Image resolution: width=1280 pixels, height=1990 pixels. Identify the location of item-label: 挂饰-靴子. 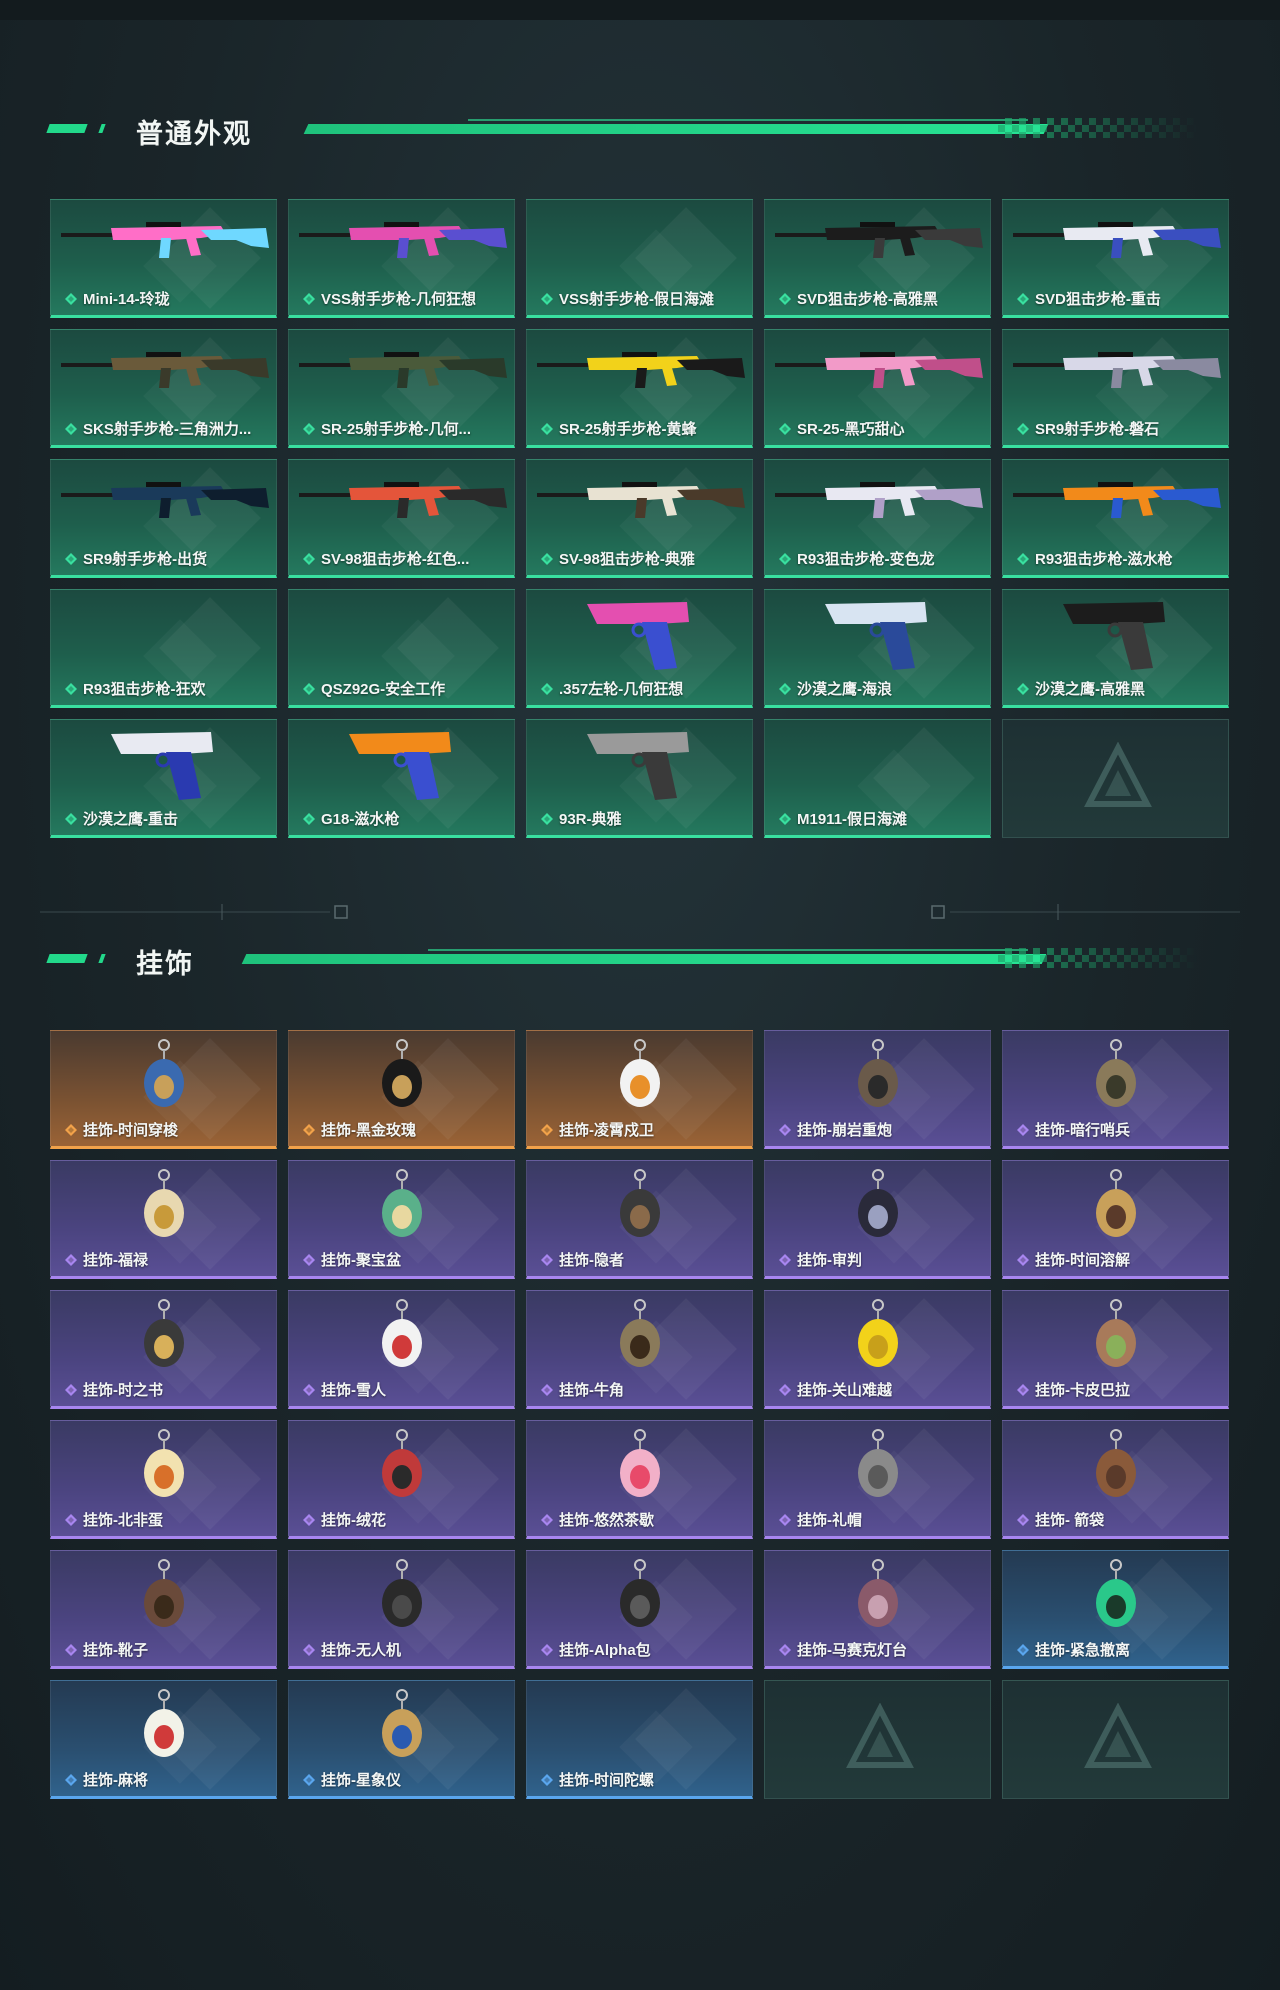
(115, 1650).